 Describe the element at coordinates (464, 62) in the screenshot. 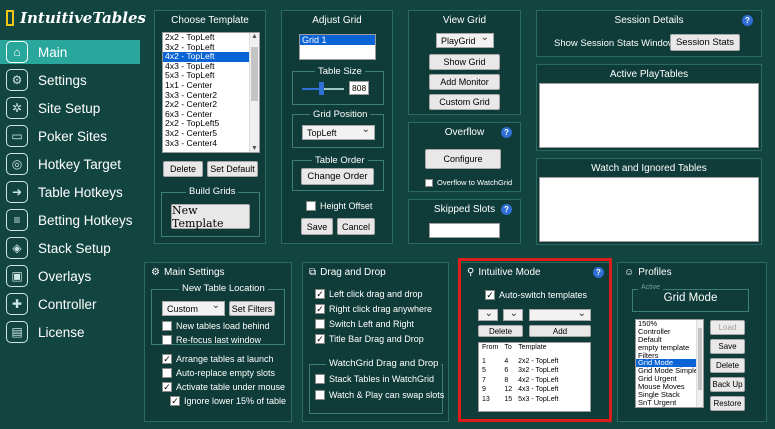

I see `show-grid-button: Show Grid` at that location.